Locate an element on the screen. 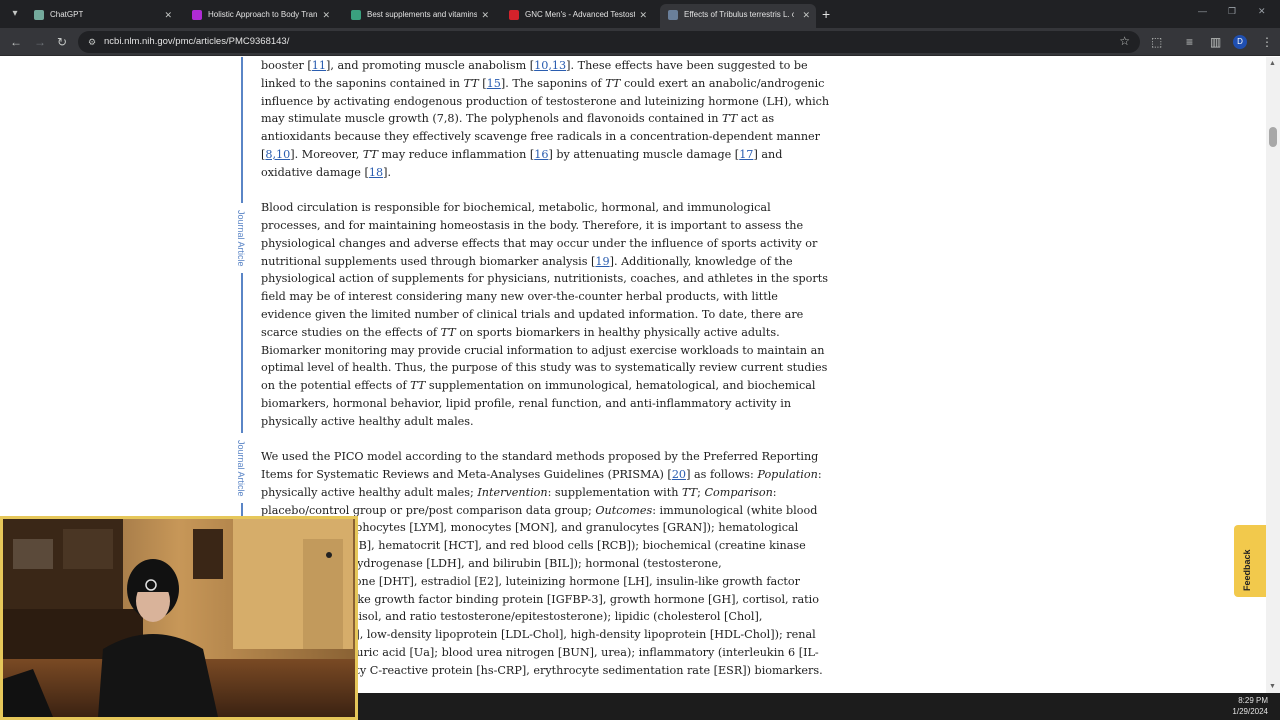 Image resolution: width=1280 pixels, height=720 pixels. document-favicon-icon is located at coordinates (673, 15).